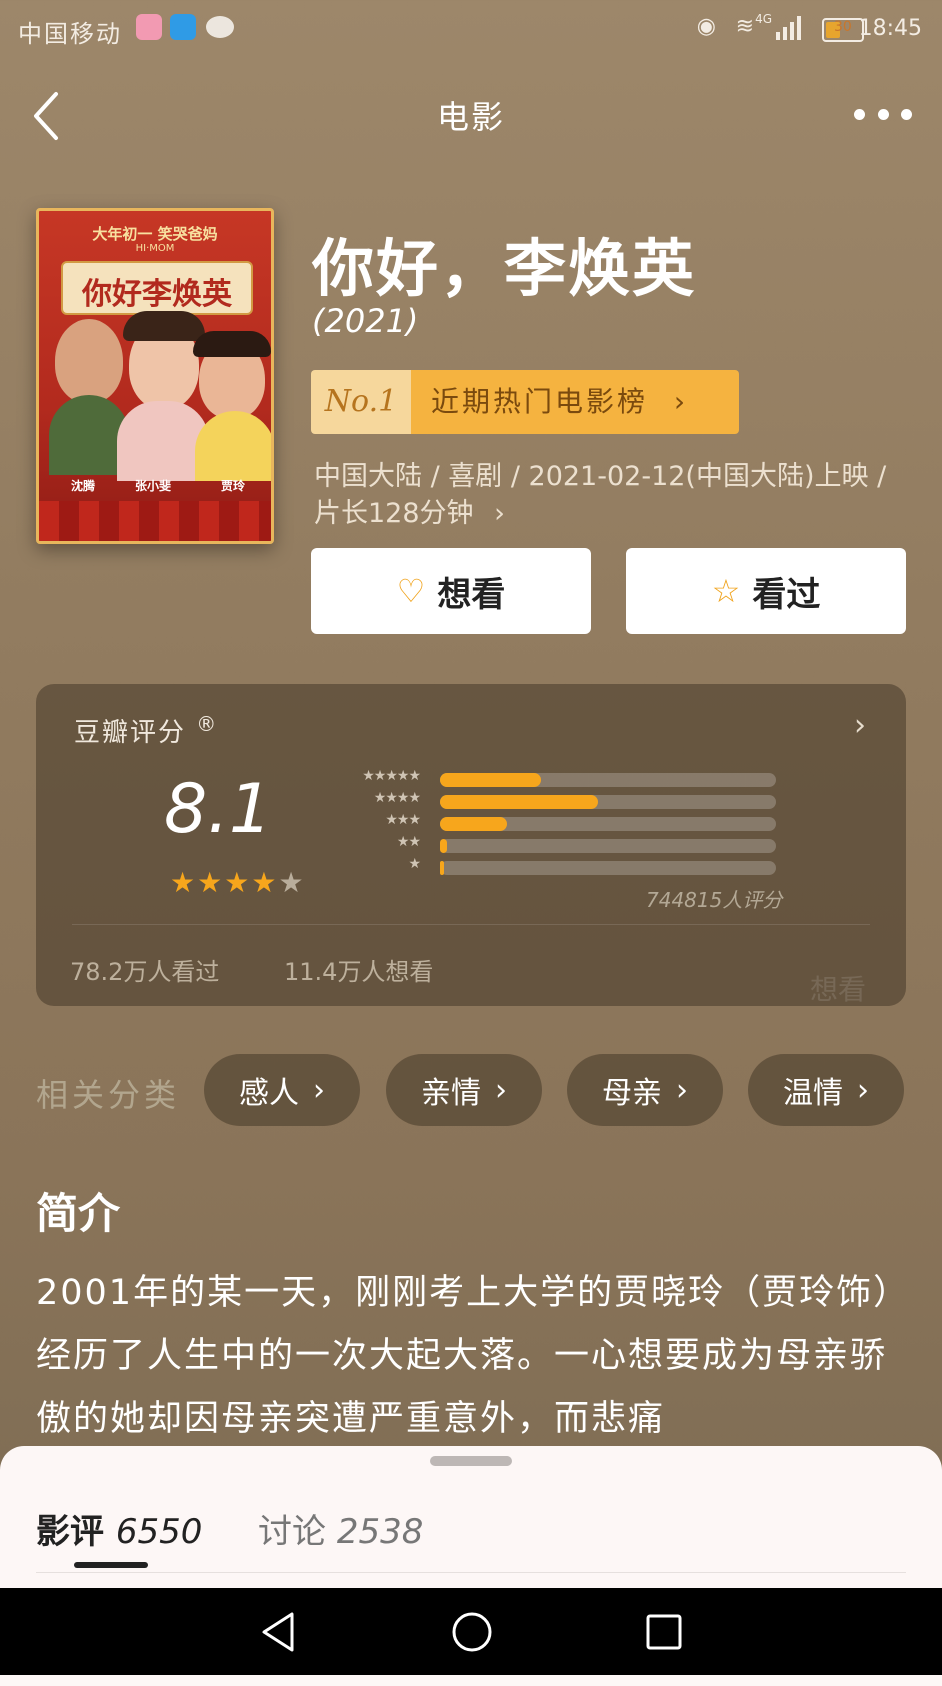 Image resolution: width=942 pixels, height=1686 pixels. What do you see at coordinates (391, 776) in the screenshot?
I see `distribution-stars-label: ★★★★★` at bounding box center [391, 776].